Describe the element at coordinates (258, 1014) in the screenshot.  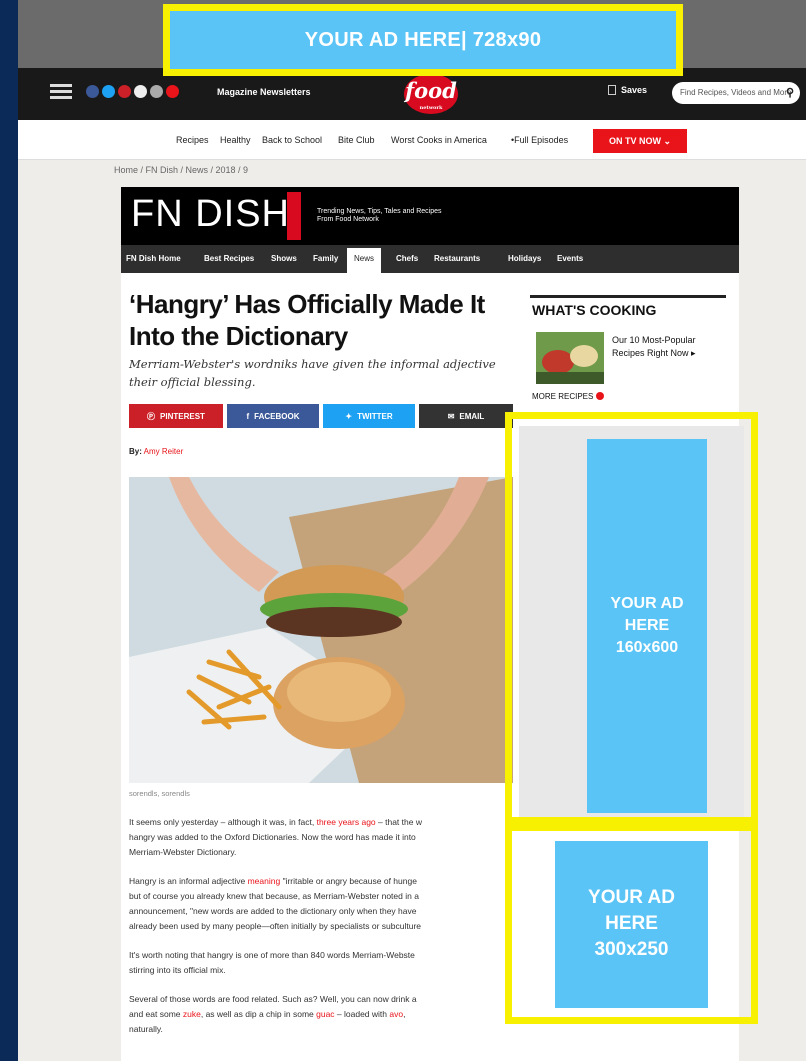
I see `paragraph-text: , as well as dip a chip in some` at that location.